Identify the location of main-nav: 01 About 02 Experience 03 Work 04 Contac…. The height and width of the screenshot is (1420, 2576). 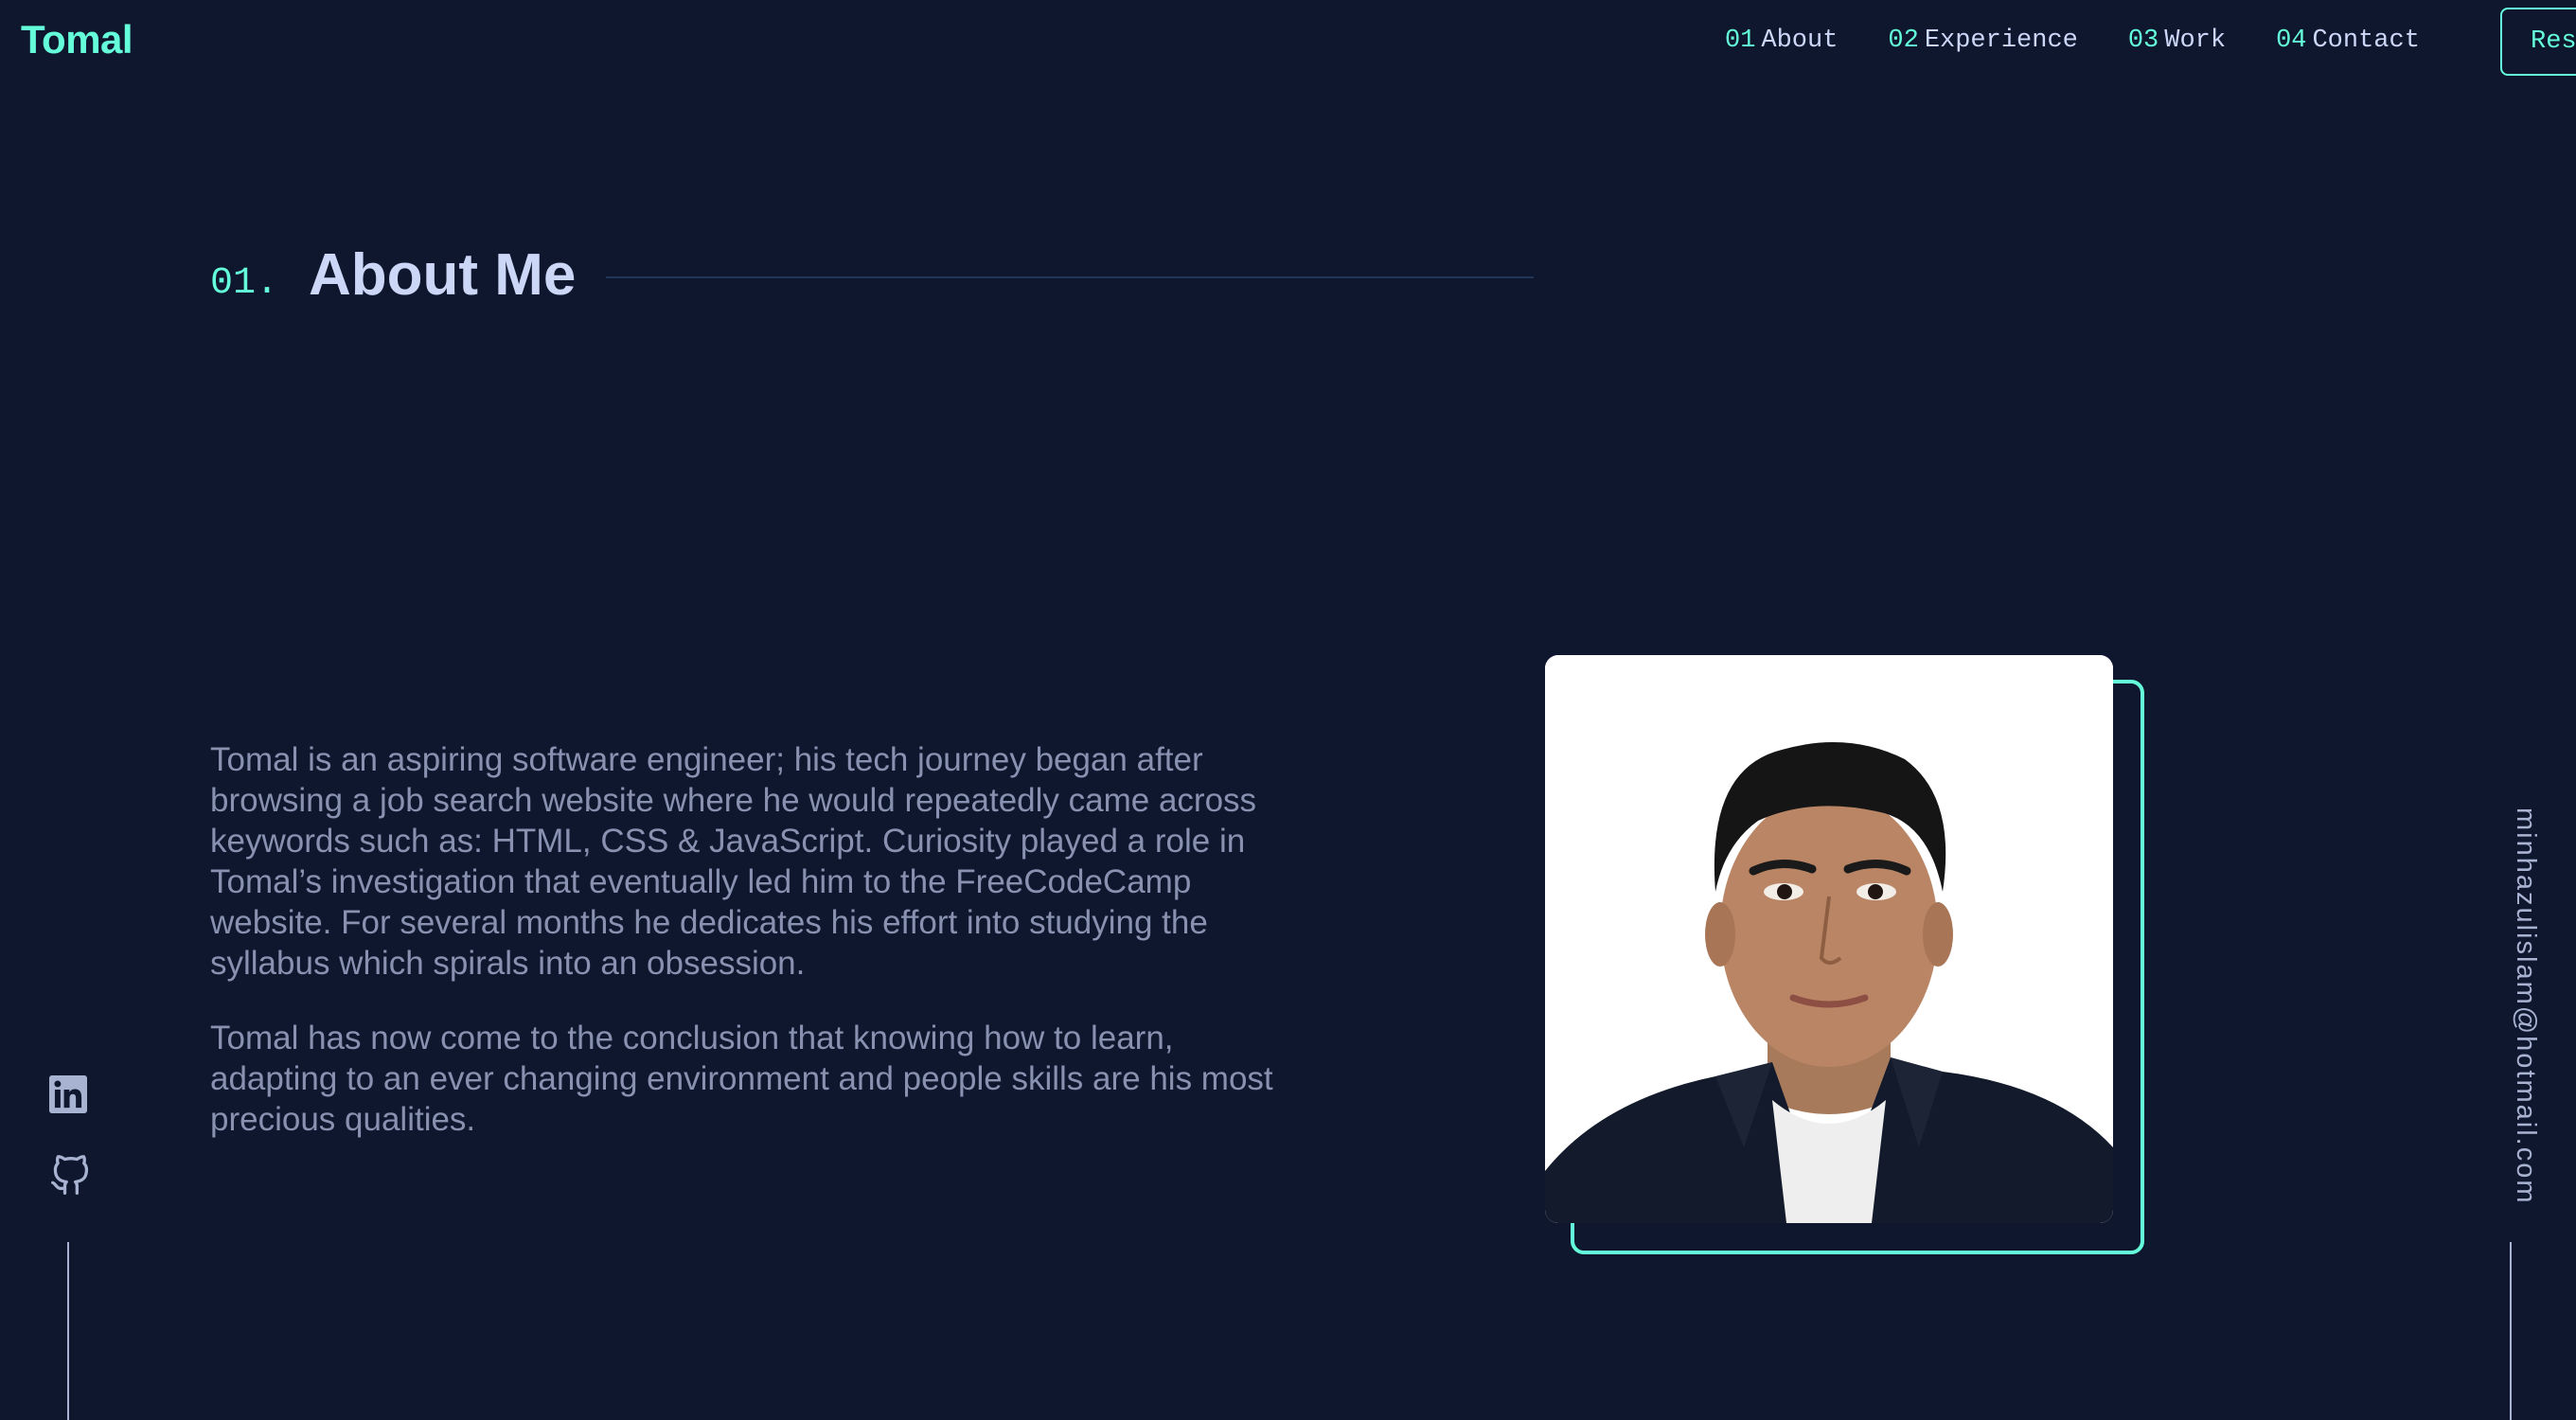
(2097, 41).